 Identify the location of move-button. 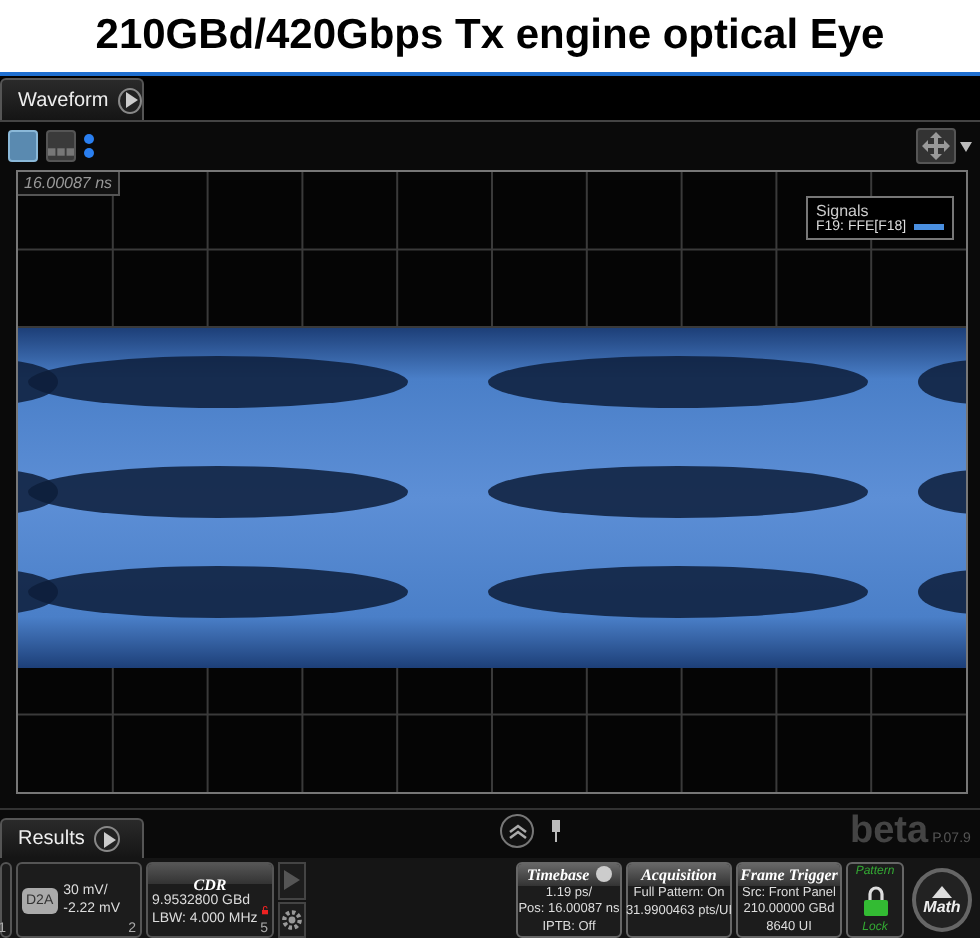
(936, 146).